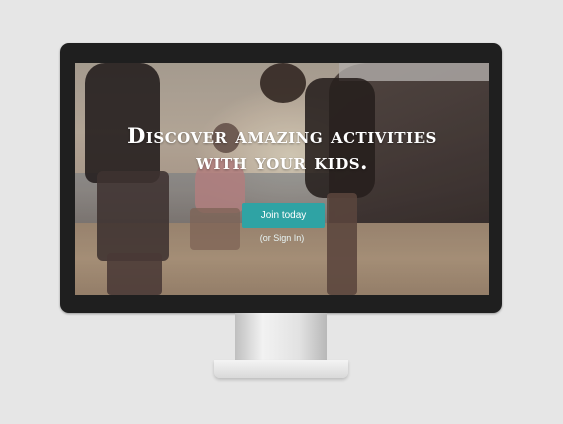 The width and height of the screenshot is (563, 424). Describe the element at coordinates (281, 369) in the screenshot. I see `monitor-stand-base` at that location.